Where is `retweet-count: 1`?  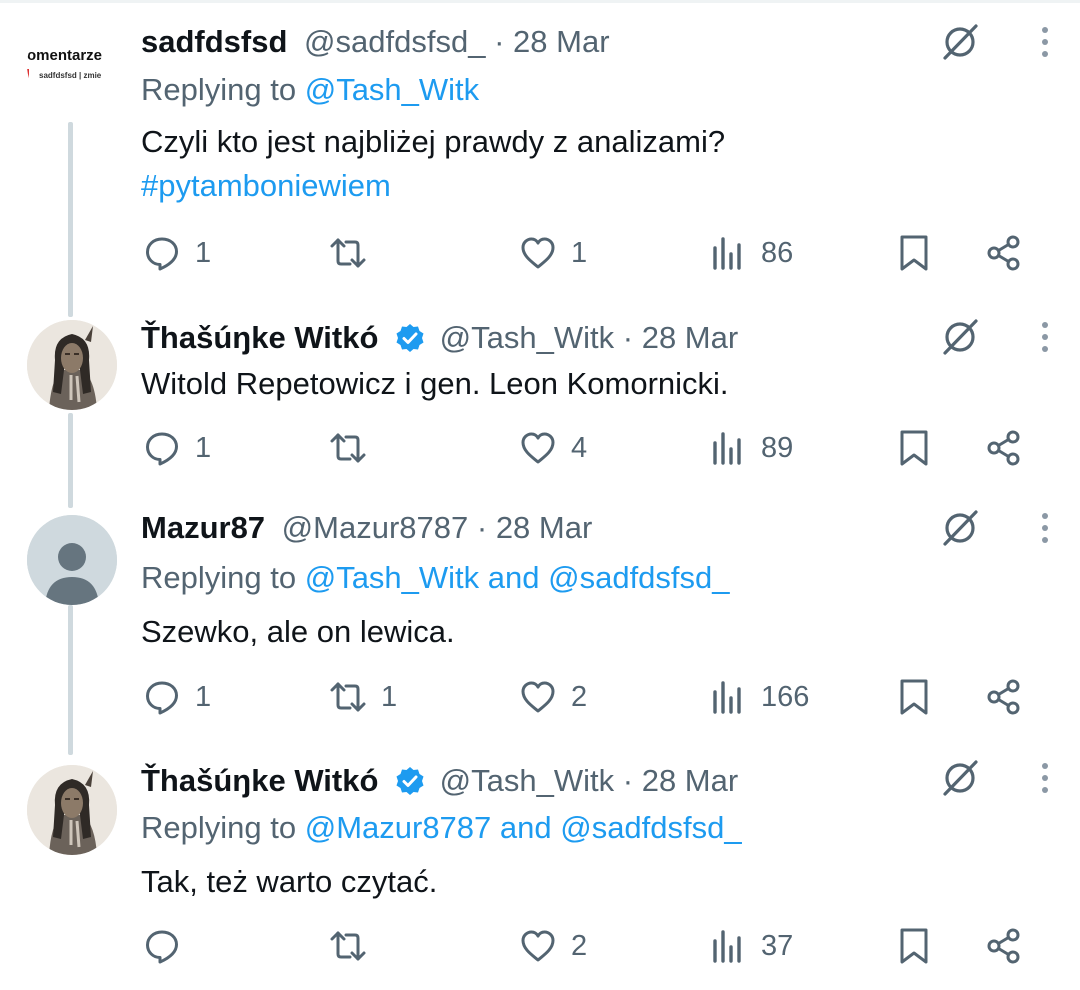 retweet-count: 1 is located at coordinates (389, 696).